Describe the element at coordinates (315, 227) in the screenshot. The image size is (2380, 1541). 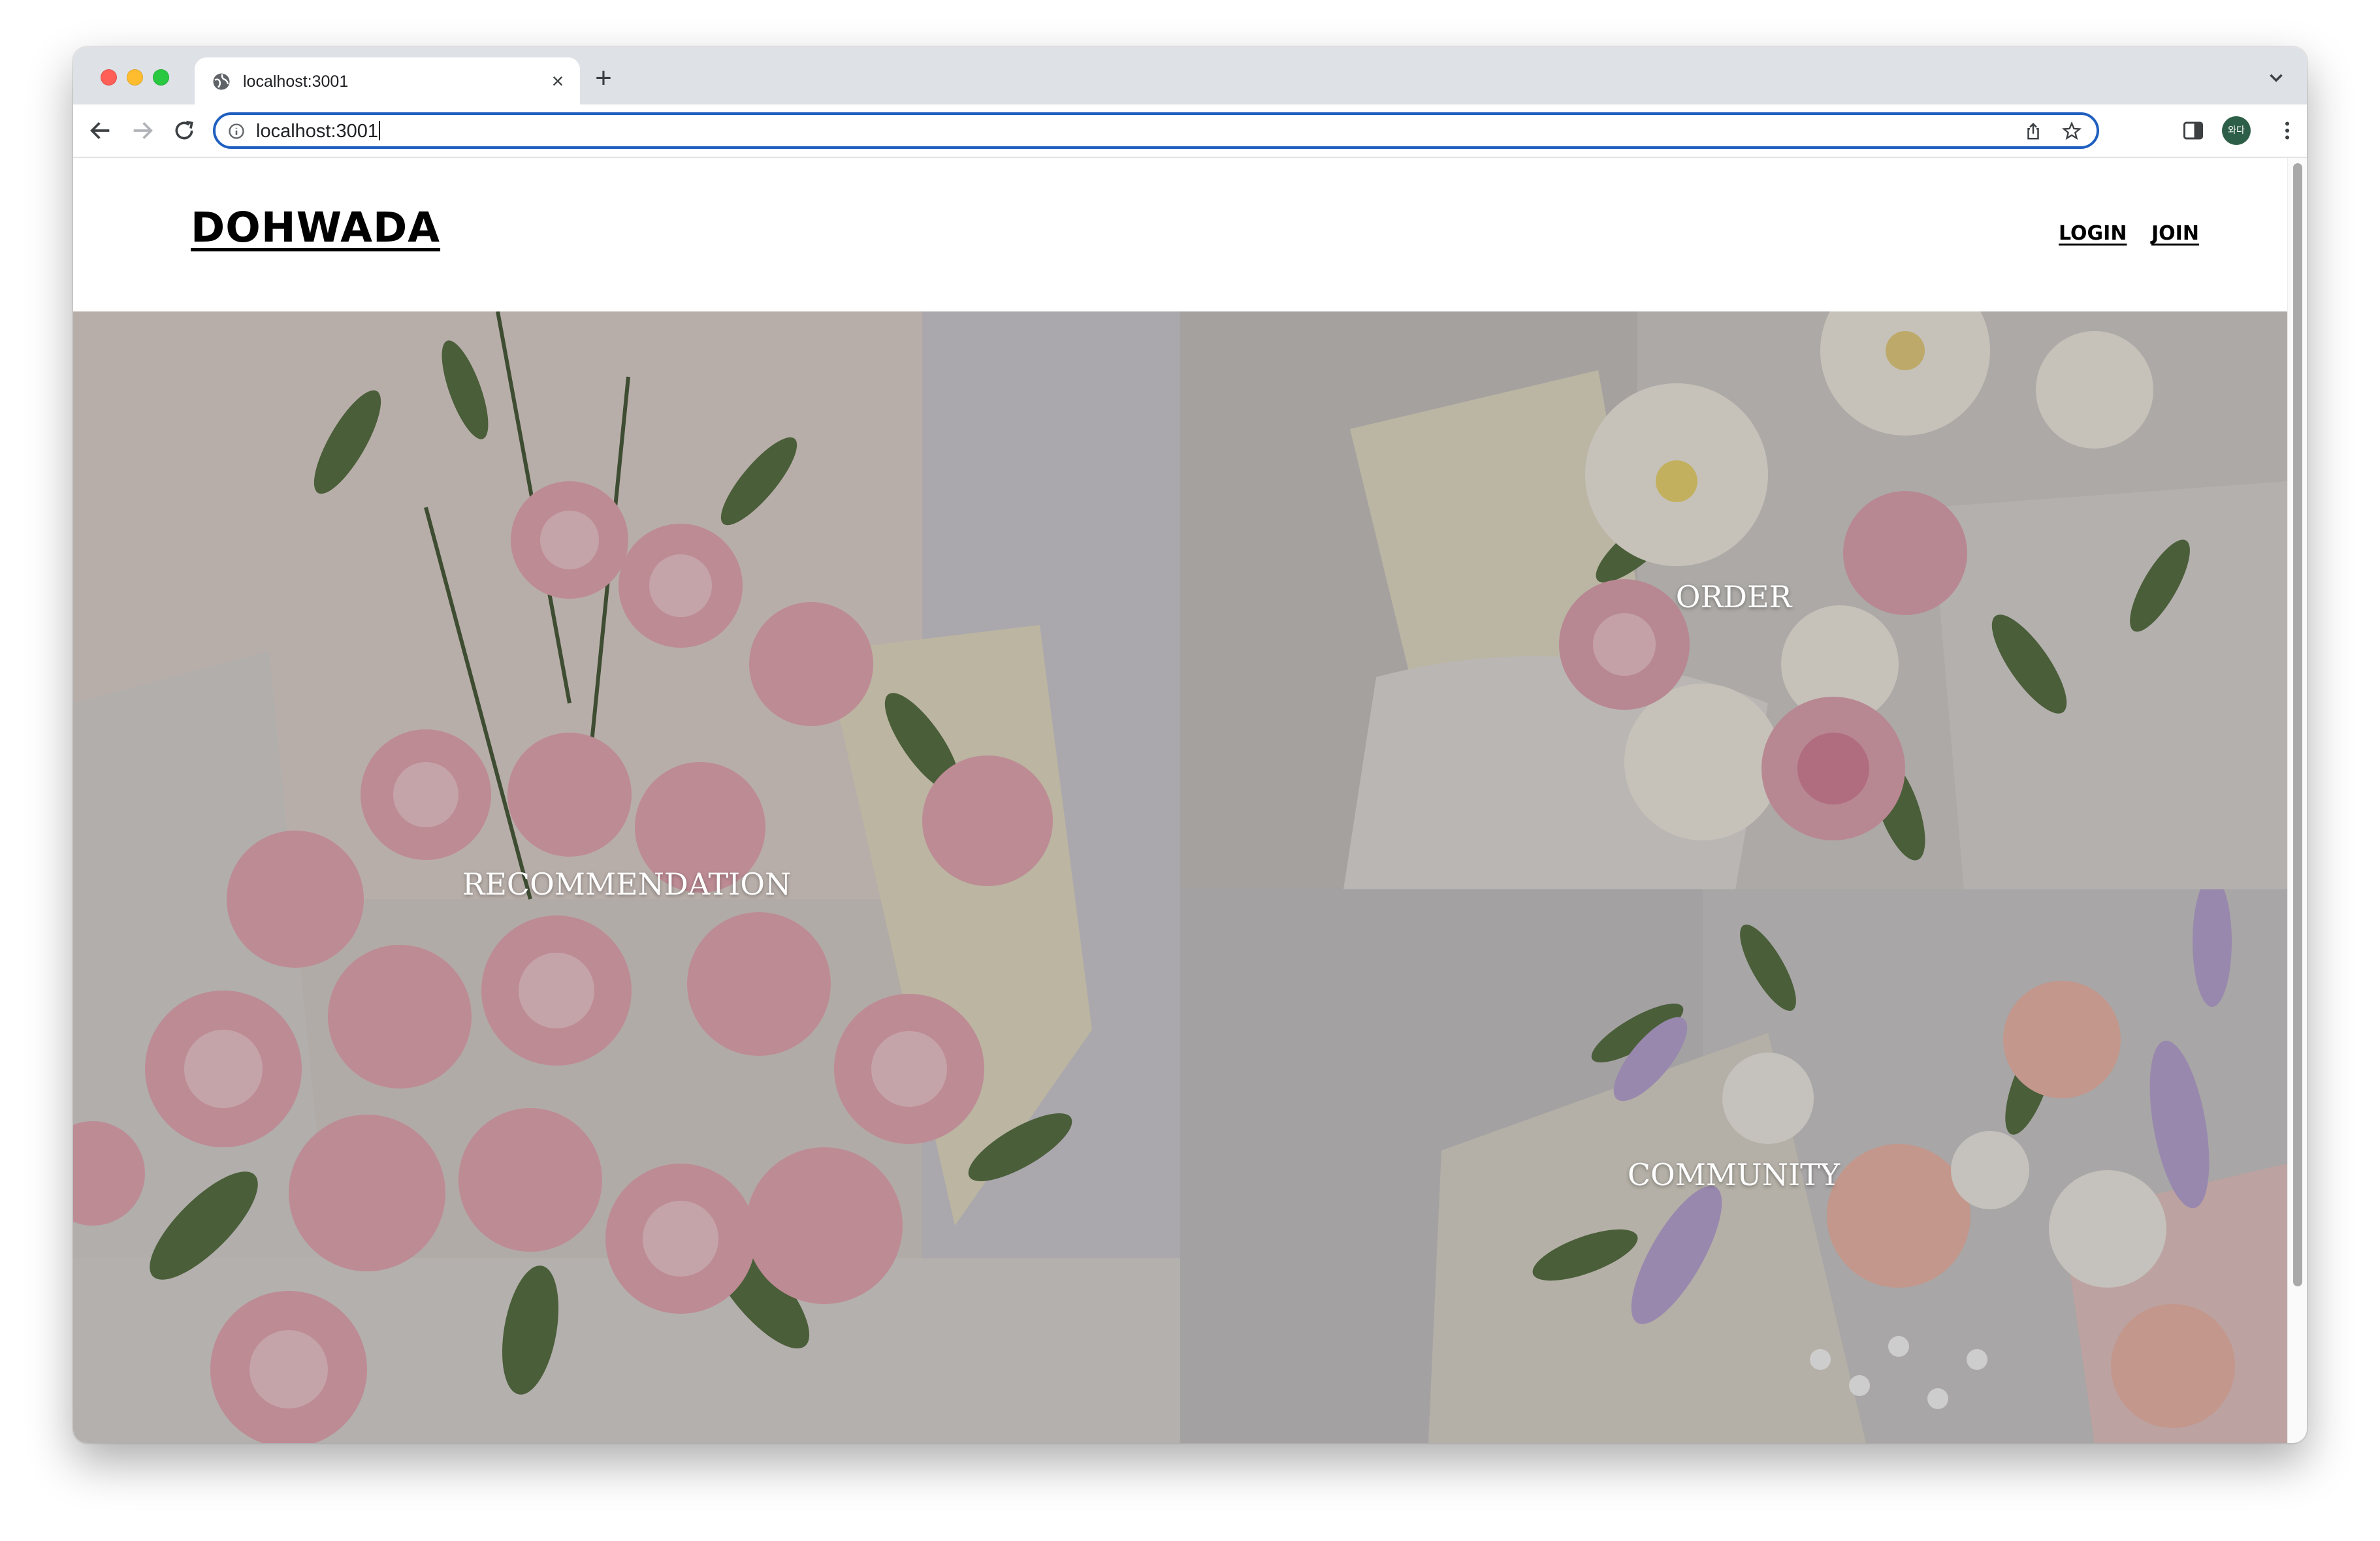
I see `site-logo: DOHWADA` at that location.